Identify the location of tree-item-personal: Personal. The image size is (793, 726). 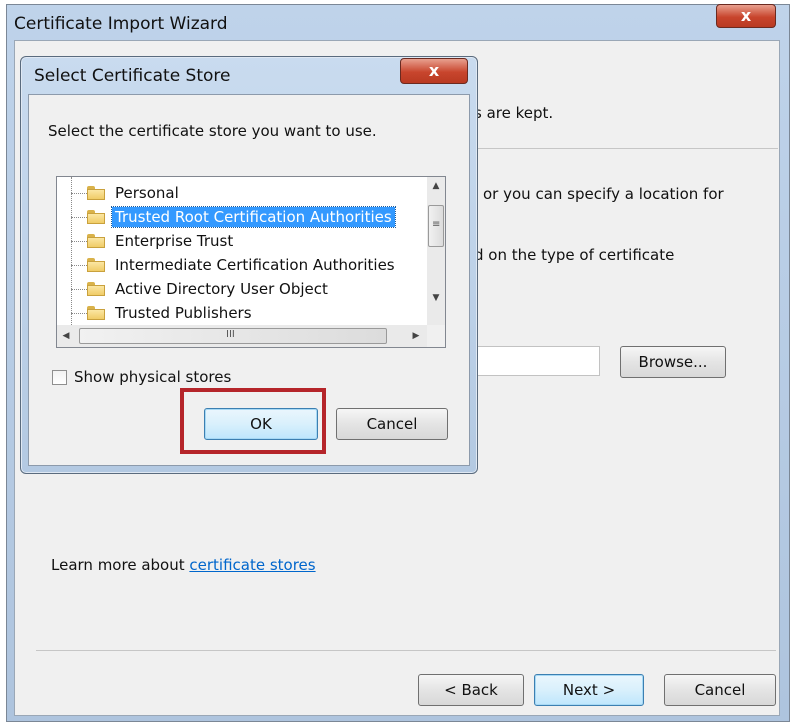
(134, 193).